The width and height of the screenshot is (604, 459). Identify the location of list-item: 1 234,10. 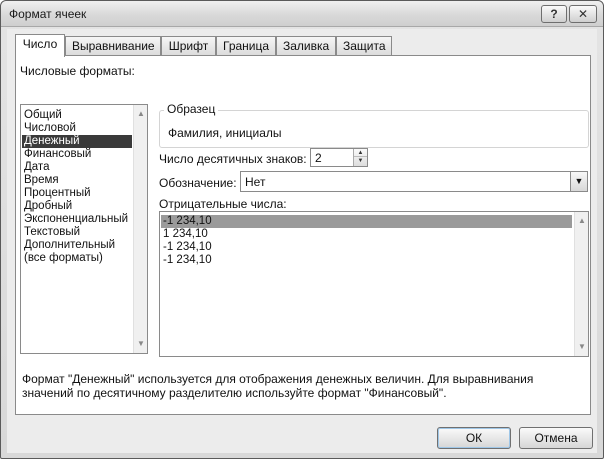
(366, 234).